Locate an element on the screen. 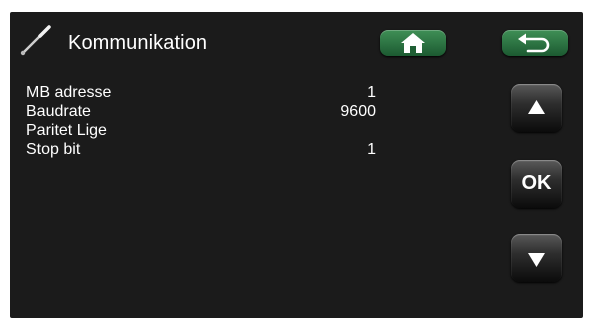  setting-row-mb-adresse: MB adresse 1 is located at coordinates (201, 93).